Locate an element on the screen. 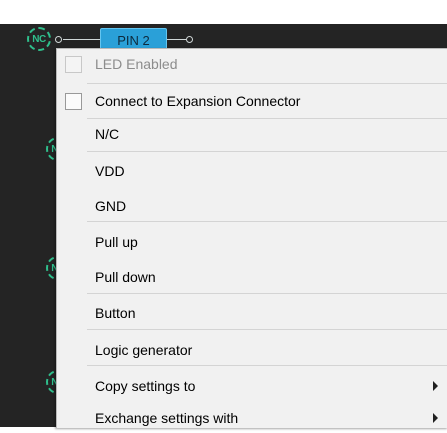 The height and width of the screenshot is (433, 447). menu-item-label: Button is located at coordinates (115, 313).